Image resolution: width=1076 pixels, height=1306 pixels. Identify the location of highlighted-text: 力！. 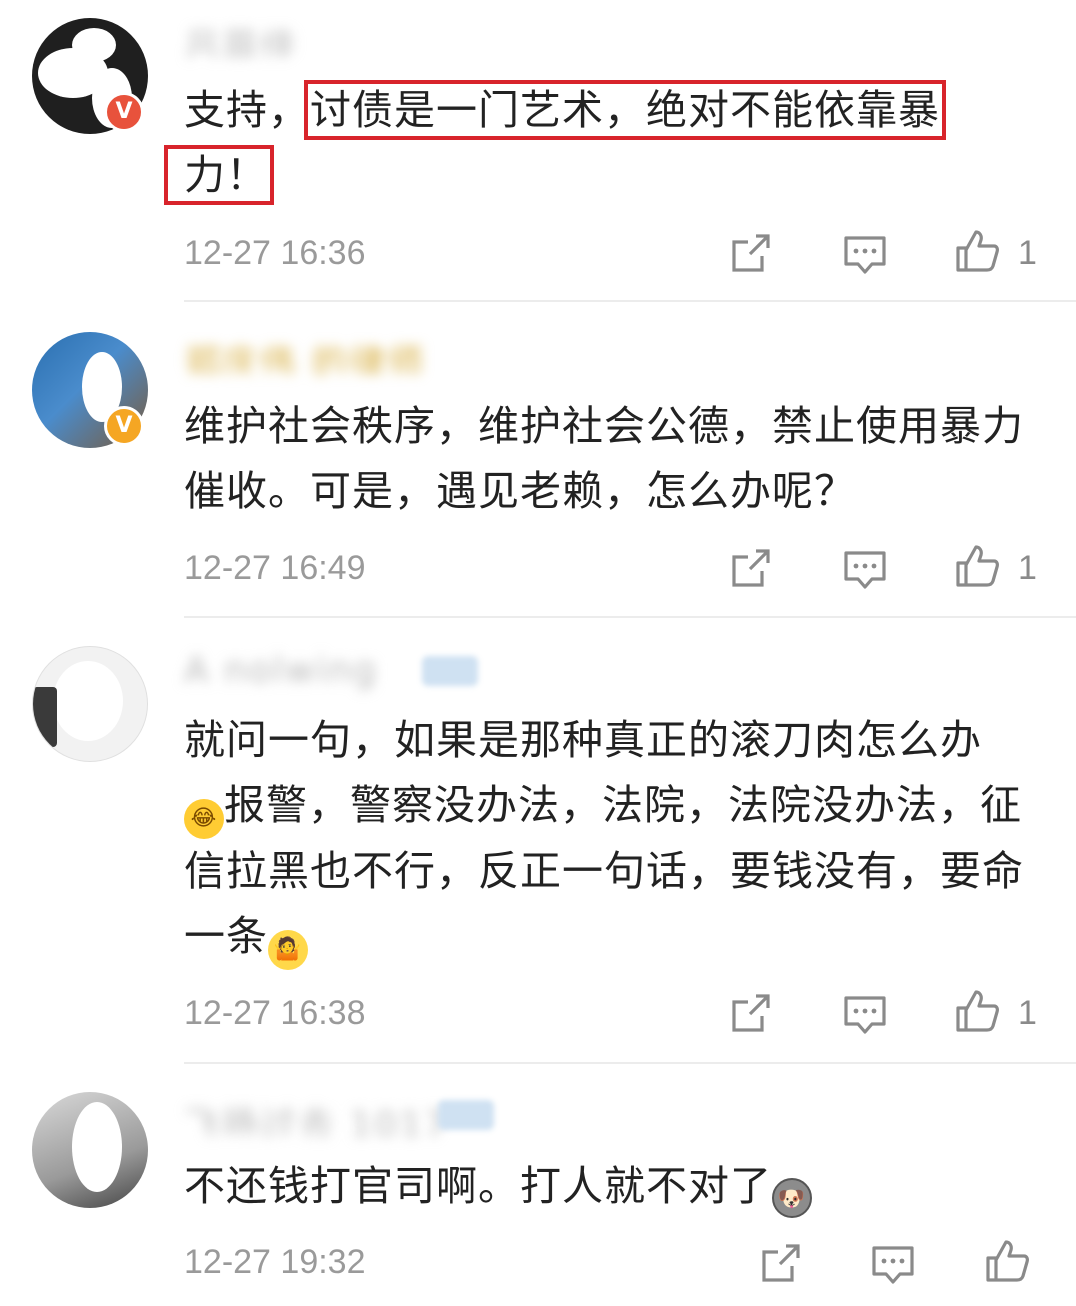
(219, 175).